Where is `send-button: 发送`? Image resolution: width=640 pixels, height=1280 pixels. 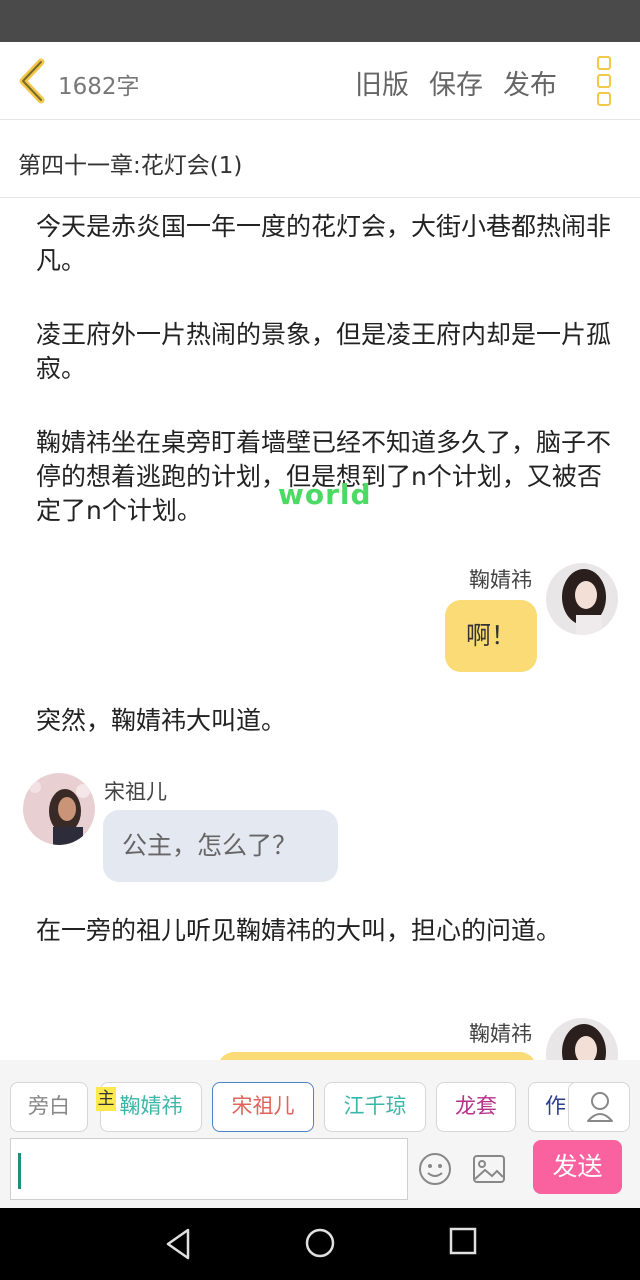
send-button: 发送 is located at coordinates (577, 1167).